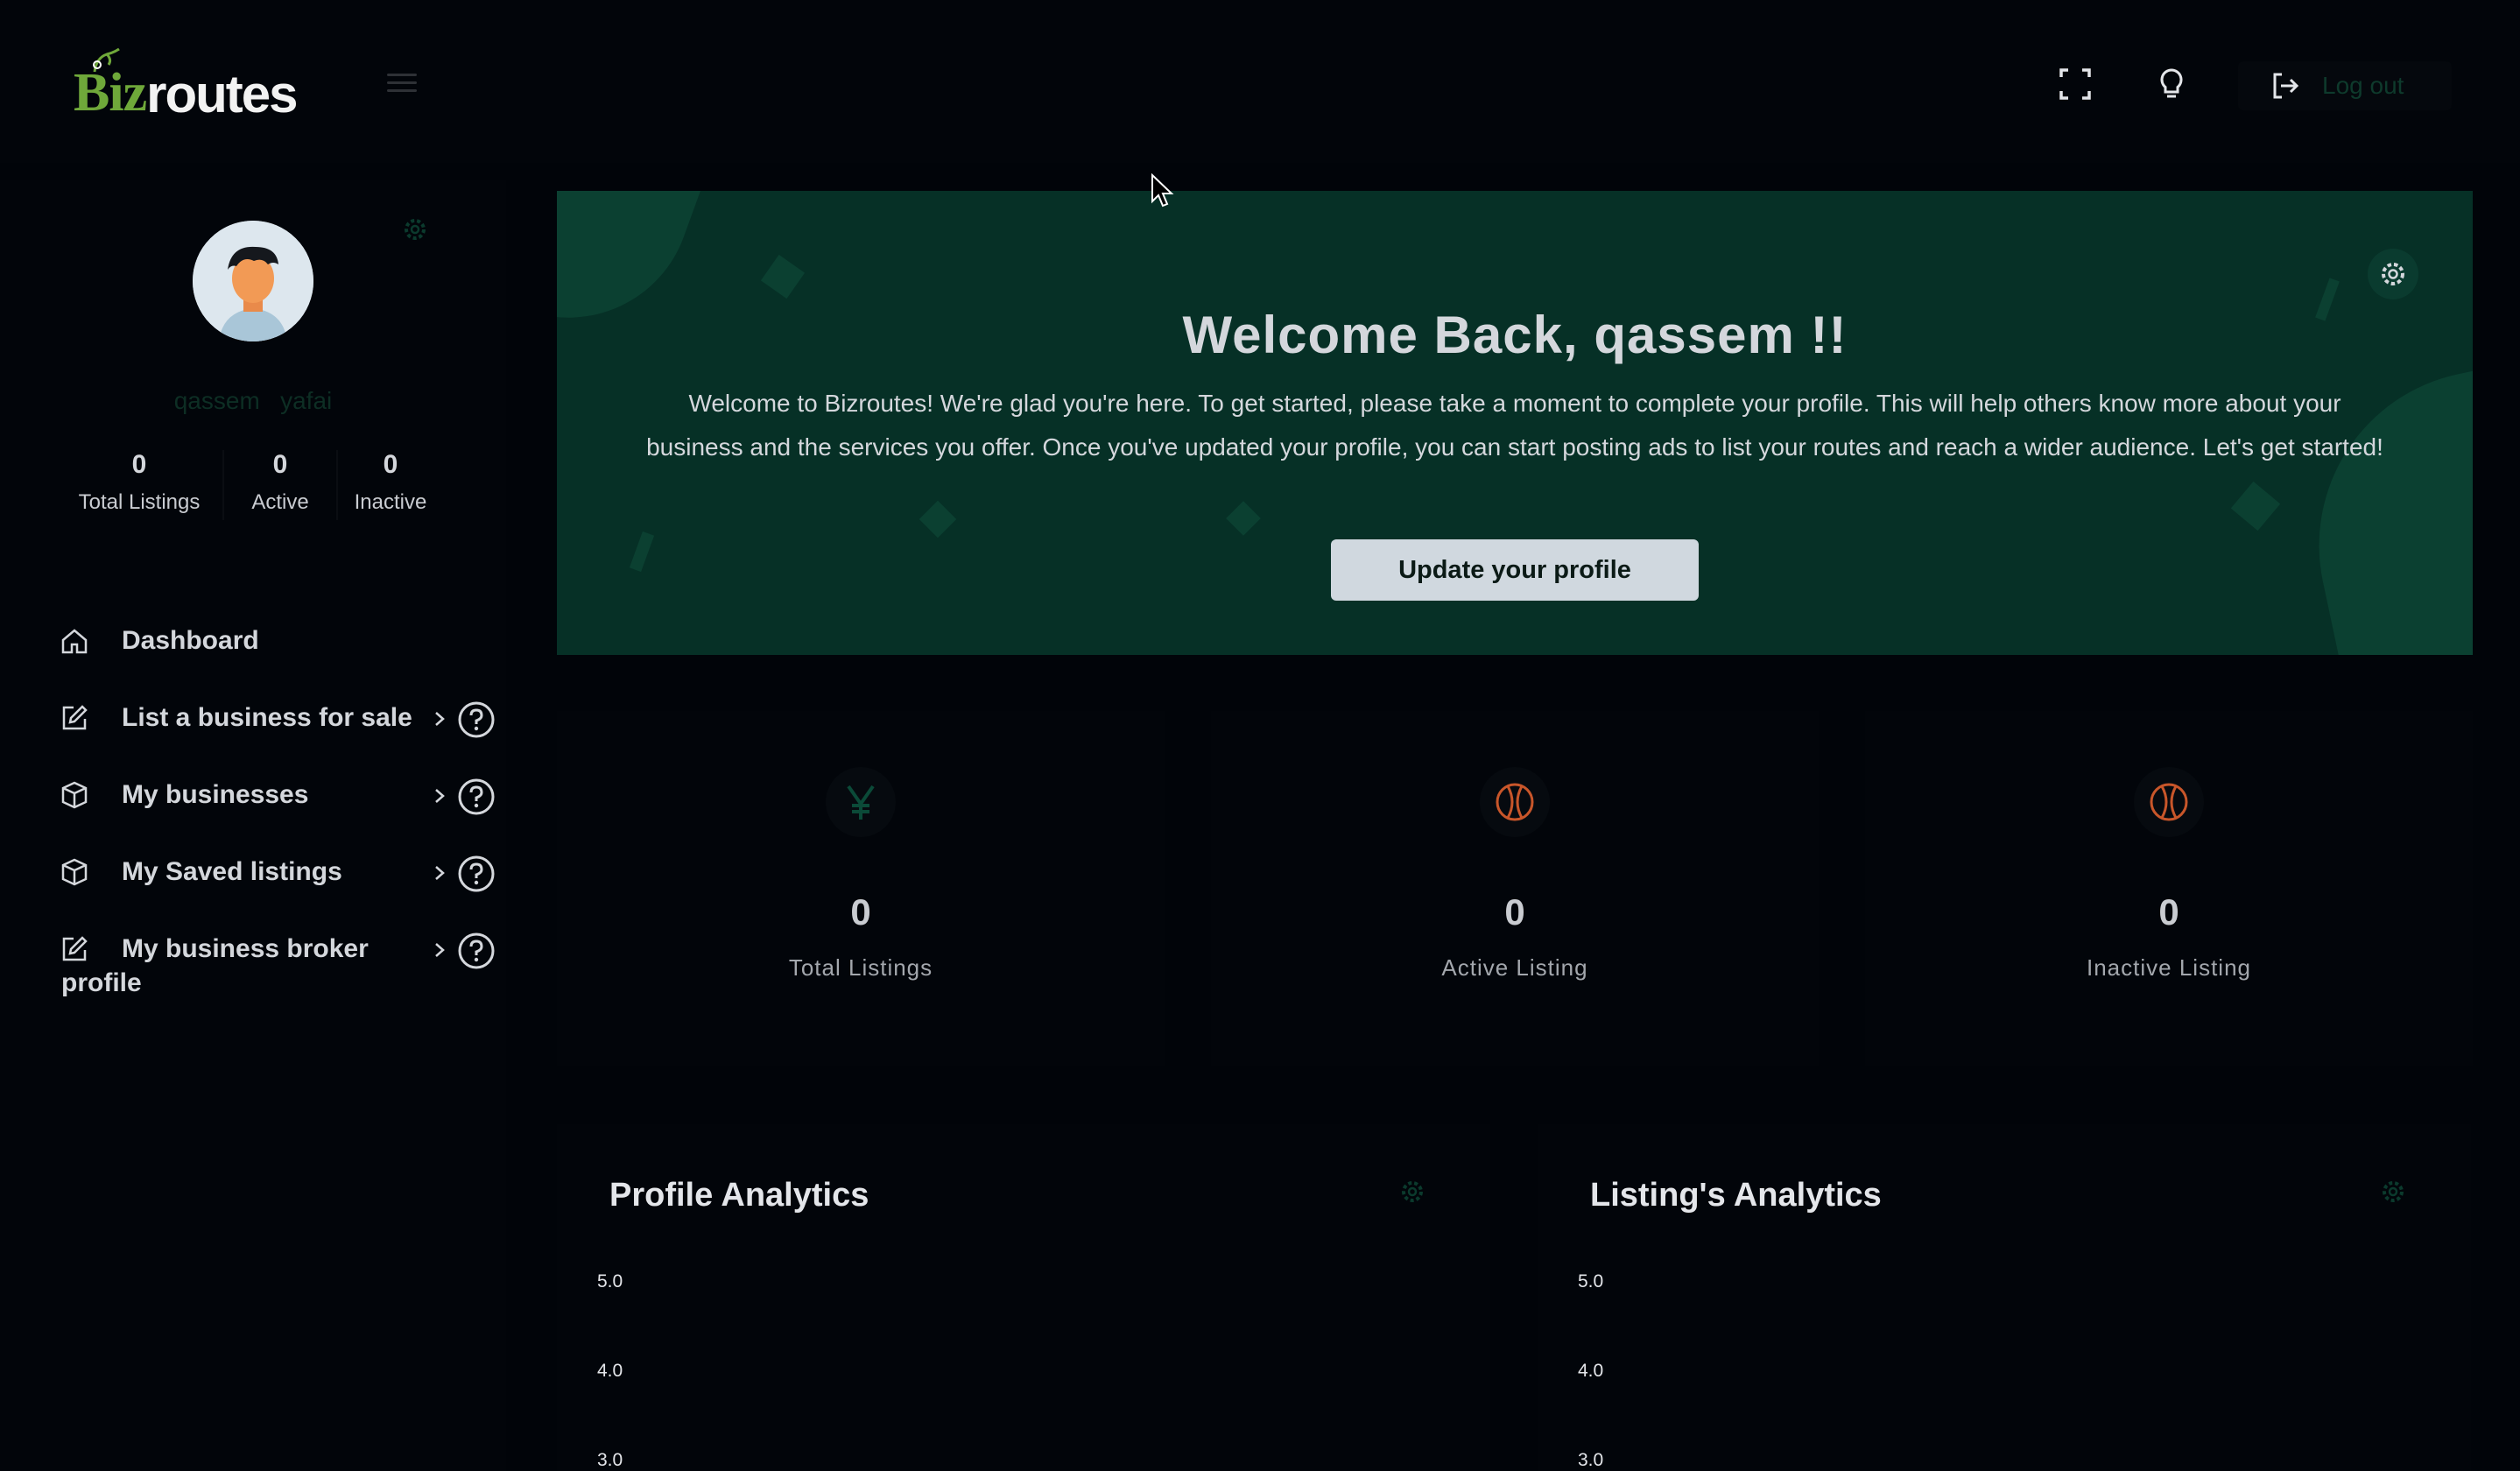  I want to click on card-total-listings: 0 Total Listings, so click(861, 888).